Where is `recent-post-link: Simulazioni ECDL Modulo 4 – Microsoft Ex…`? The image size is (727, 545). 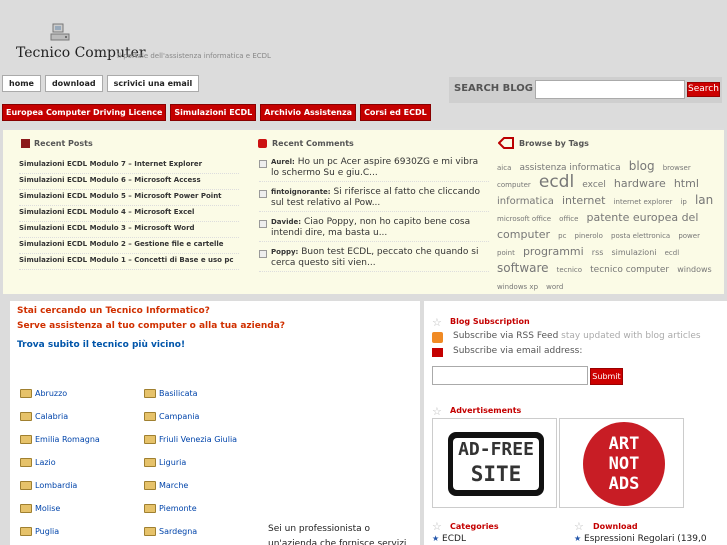
recent-post-link: Simulazioni ECDL Modulo 4 – Microsoft Ex… is located at coordinates (129, 214).